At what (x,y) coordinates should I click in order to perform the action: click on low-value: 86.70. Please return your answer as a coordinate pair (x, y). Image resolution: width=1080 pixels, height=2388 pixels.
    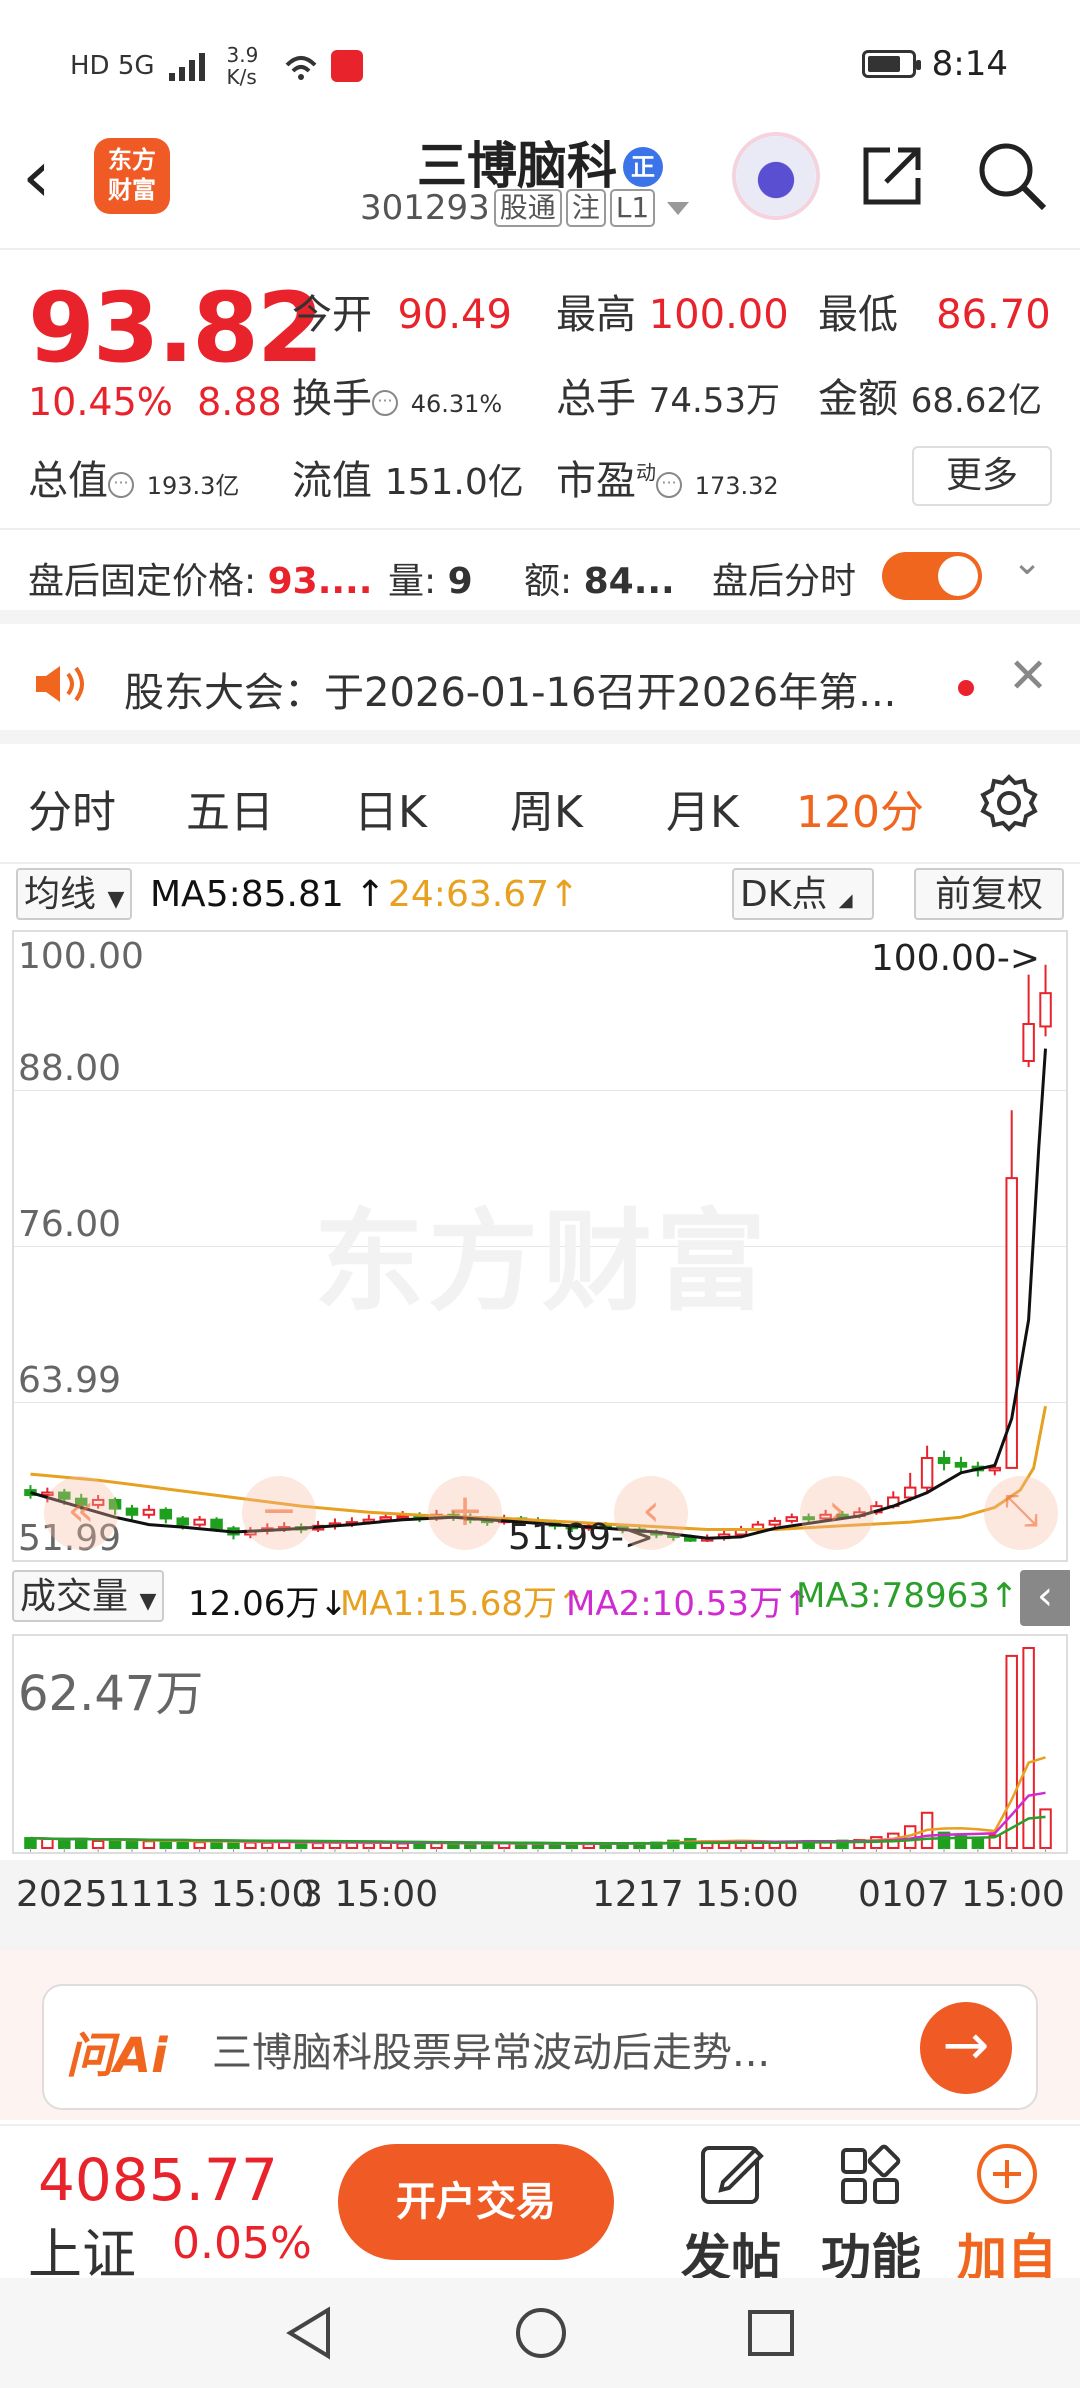
    Looking at the image, I should click on (993, 315).